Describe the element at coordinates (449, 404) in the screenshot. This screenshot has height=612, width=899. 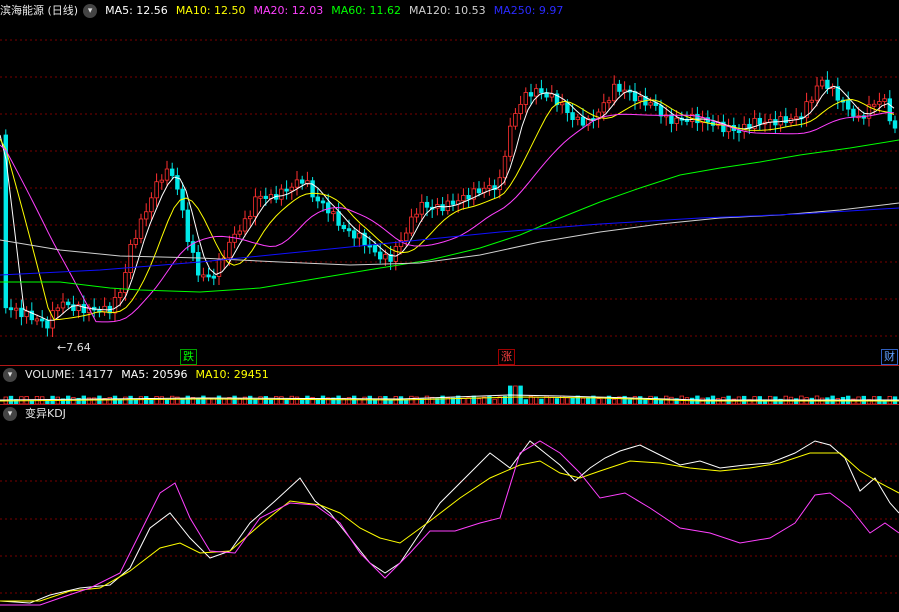
I see `panel-divider` at that location.